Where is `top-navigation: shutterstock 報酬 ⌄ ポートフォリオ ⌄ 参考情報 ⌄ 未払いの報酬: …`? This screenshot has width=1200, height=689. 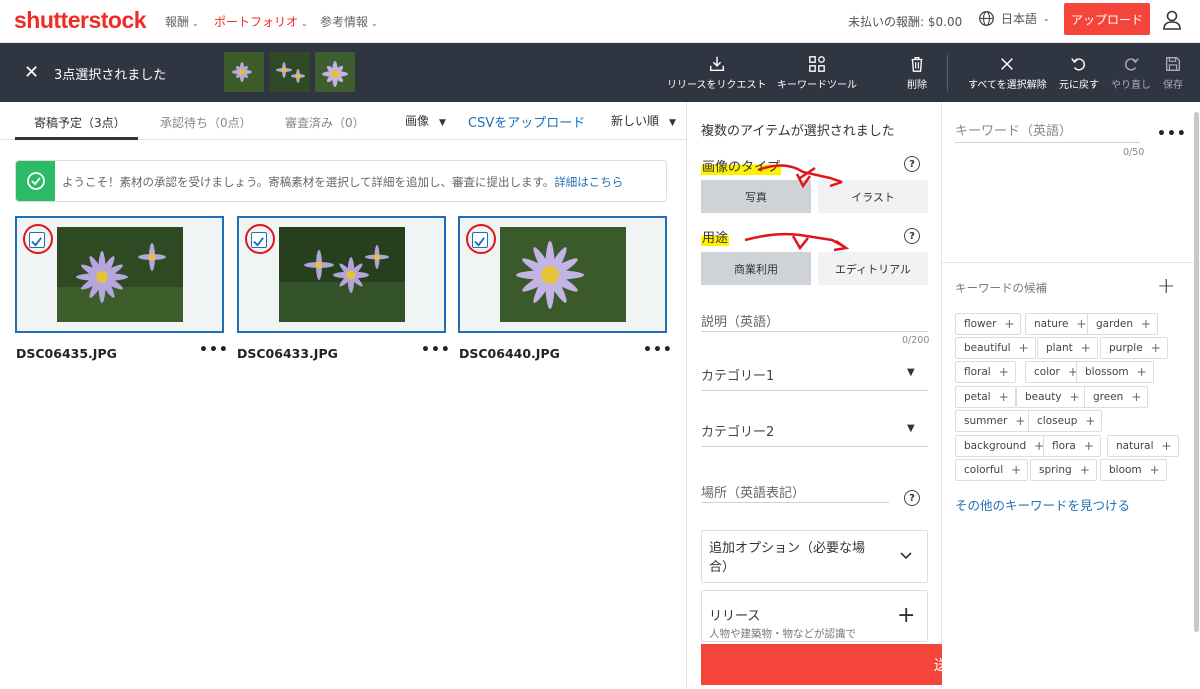 top-navigation: shutterstock 報酬 ⌄ ポートフォリオ ⌄ 参考情報 ⌄ 未払いの報酬: … is located at coordinates (600, 21).